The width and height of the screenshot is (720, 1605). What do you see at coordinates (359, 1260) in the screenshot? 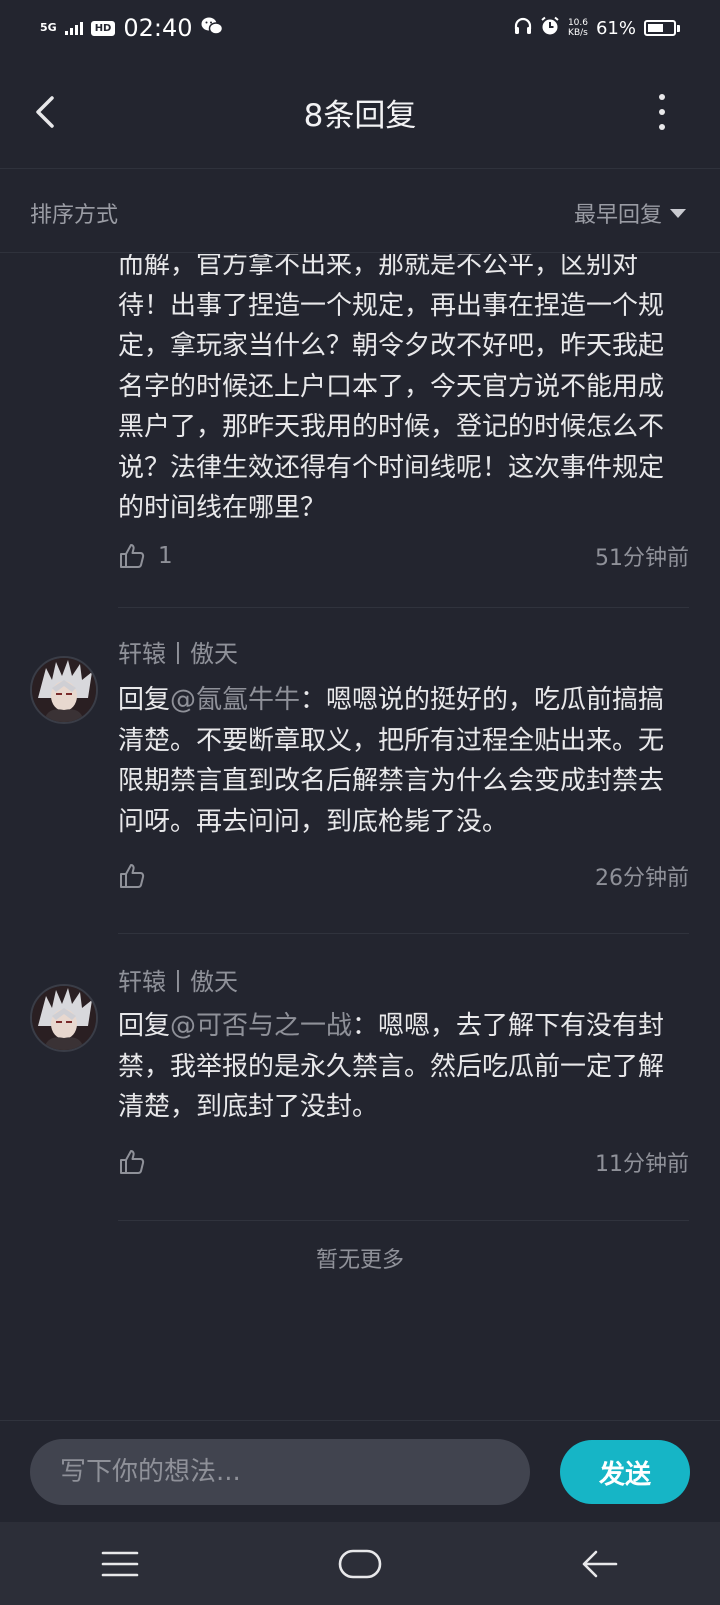
I see `no-more-label: 暂无更多` at bounding box center [359, 1260].